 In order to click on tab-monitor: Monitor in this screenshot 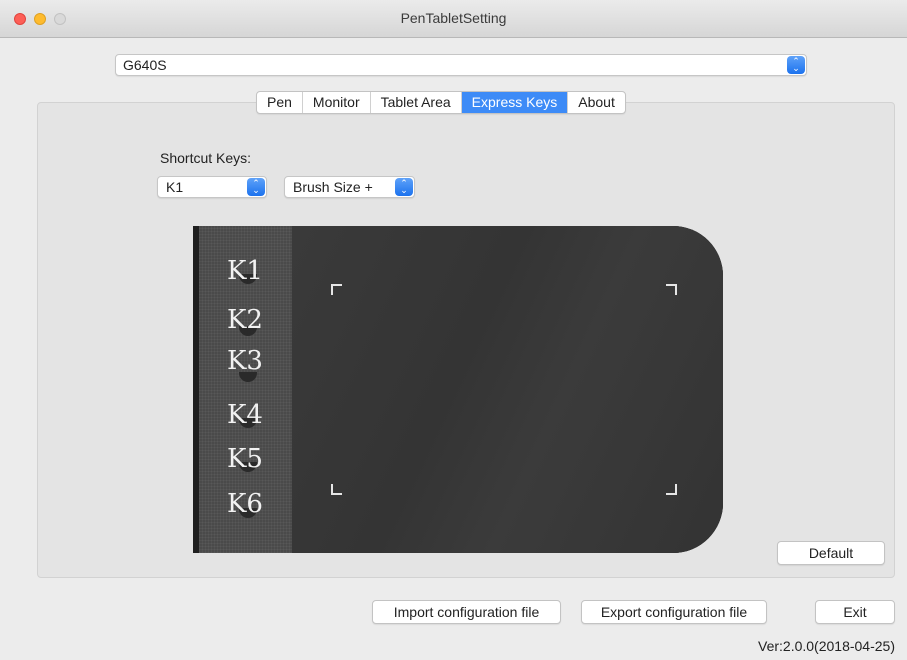, I will do `click(337, 102)`.